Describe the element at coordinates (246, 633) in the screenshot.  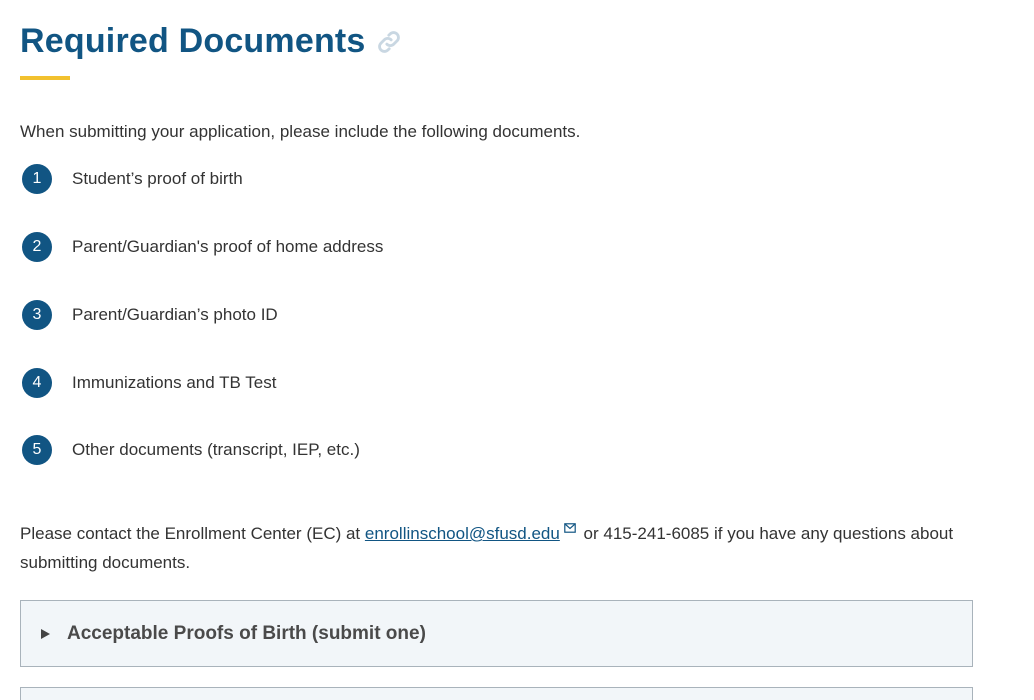
I see `accordion-title: Acceptable Proofs of Birth (submit one)` at that location.